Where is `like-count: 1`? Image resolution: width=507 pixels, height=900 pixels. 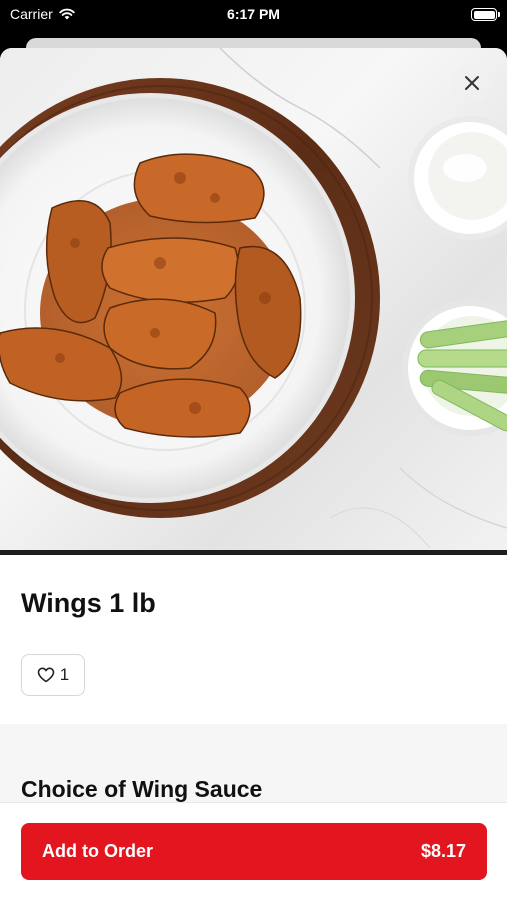 like-count: 1 is located at coordinates (64, 674).